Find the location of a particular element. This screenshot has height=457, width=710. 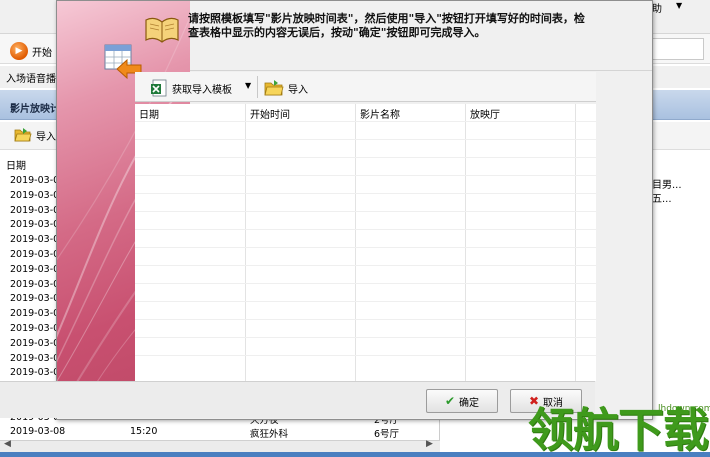

watermark-logo: 领航下载 is located at coordinates (618, 430).